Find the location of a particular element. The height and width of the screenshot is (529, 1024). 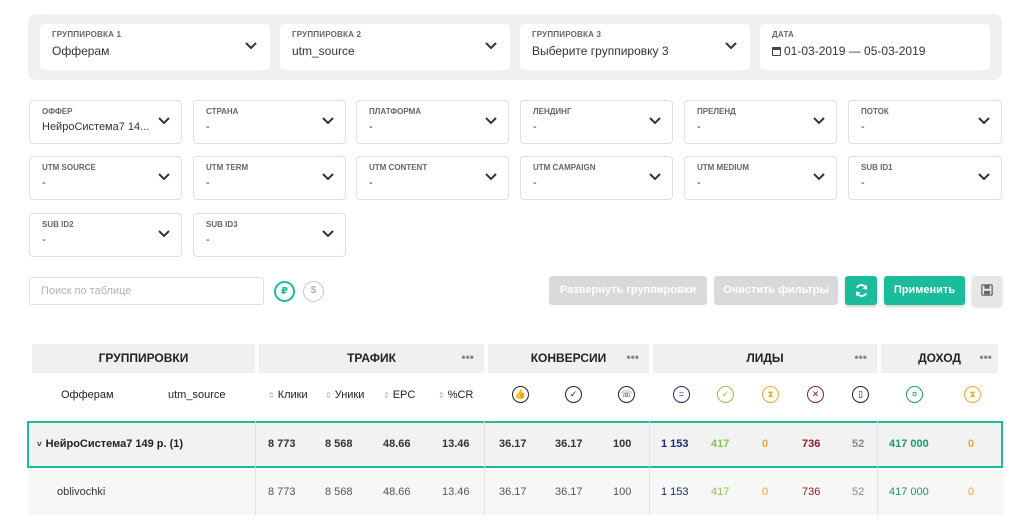

row-name: ˅ НейроСистема7 149 р. (1) is located at coordinates (110, 444).